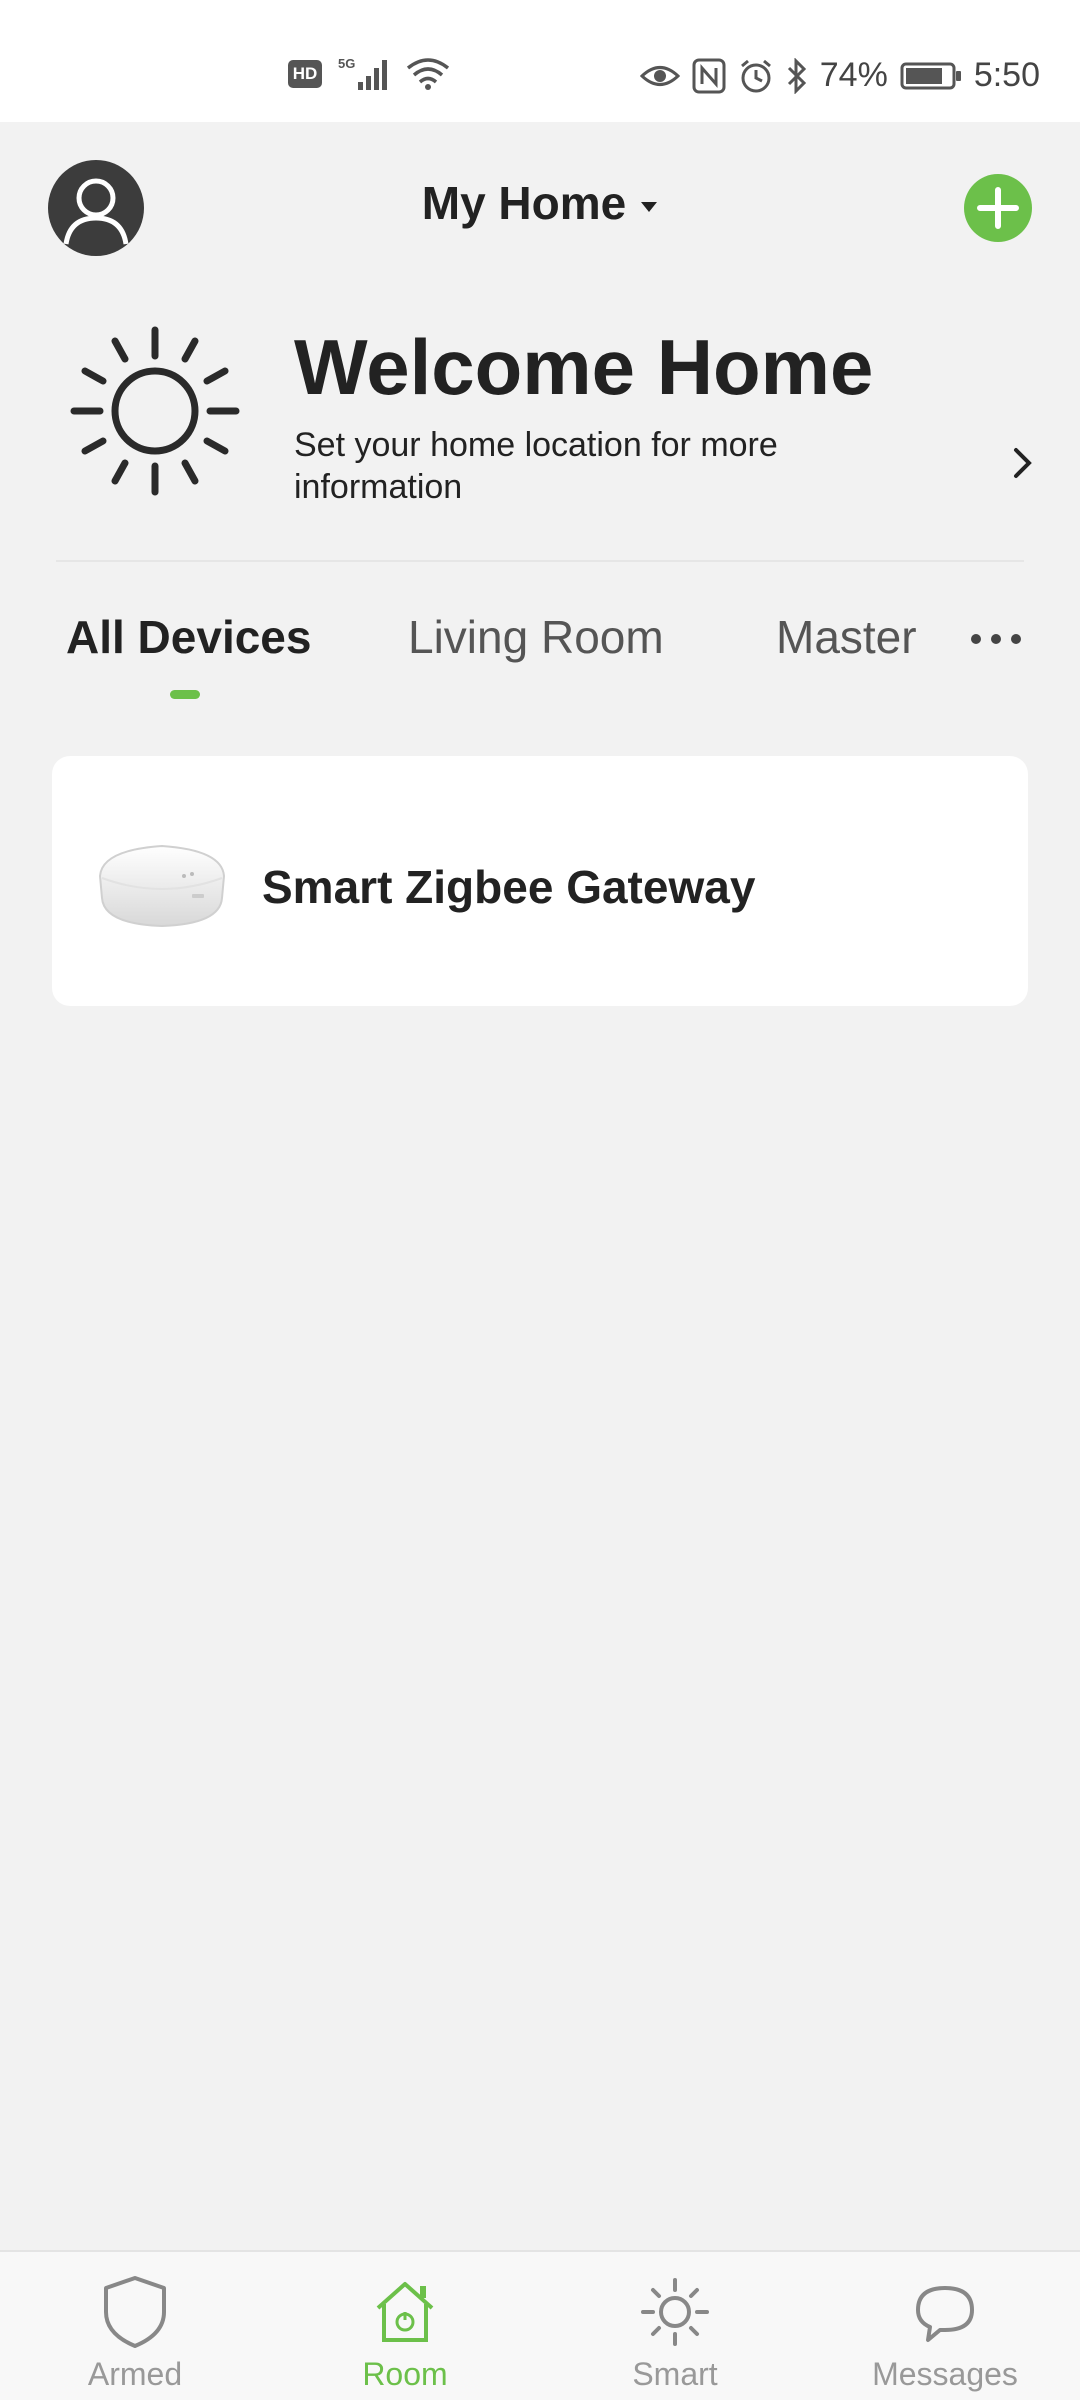 Image resolution: width=1080 pixels, height=2400 pixels. I want to click on clock: 5:50, so click(1006, 75).